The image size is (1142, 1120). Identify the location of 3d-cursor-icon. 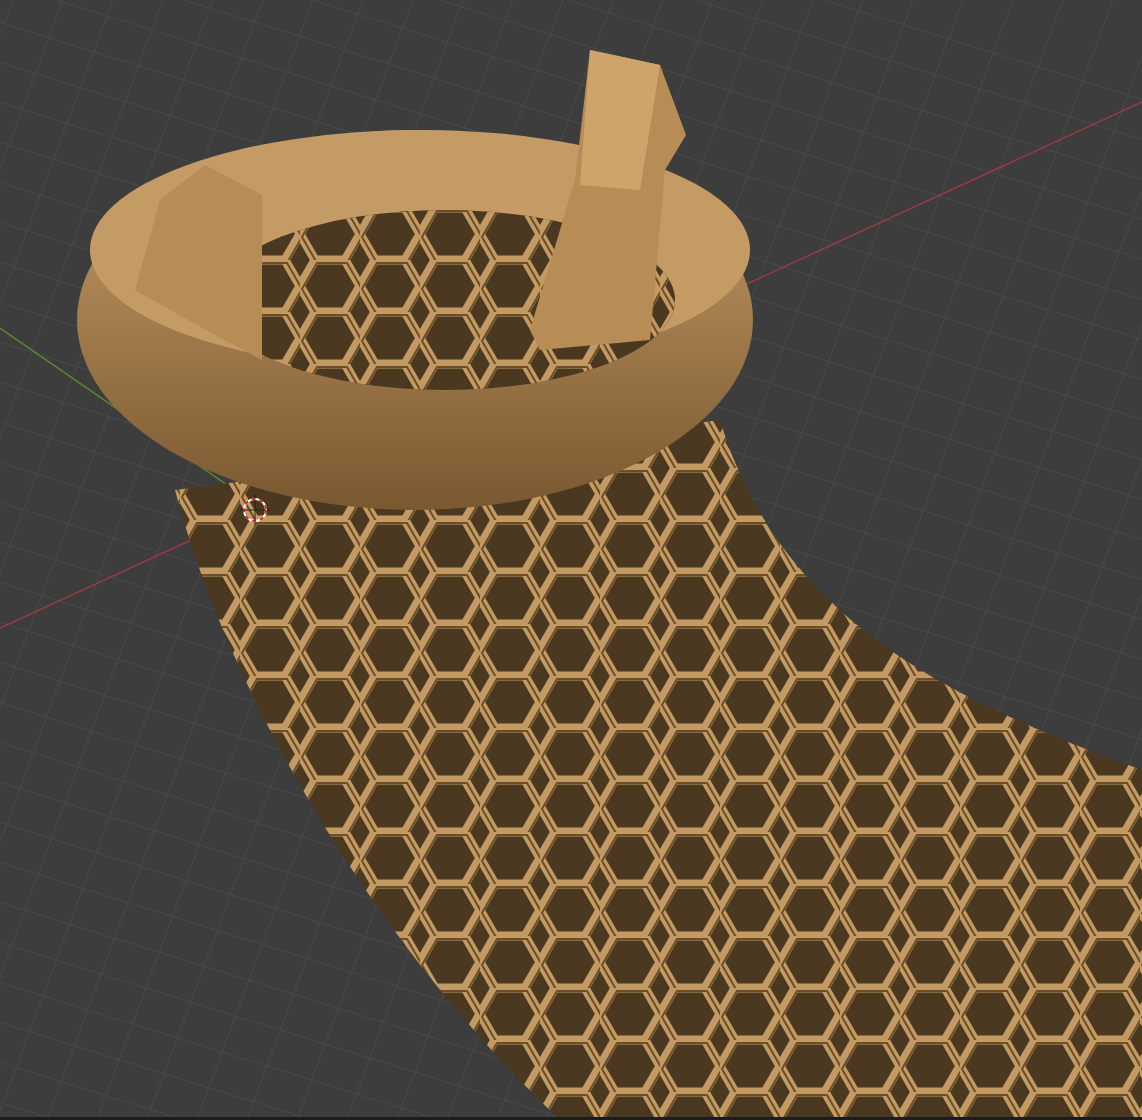
(255, 510).